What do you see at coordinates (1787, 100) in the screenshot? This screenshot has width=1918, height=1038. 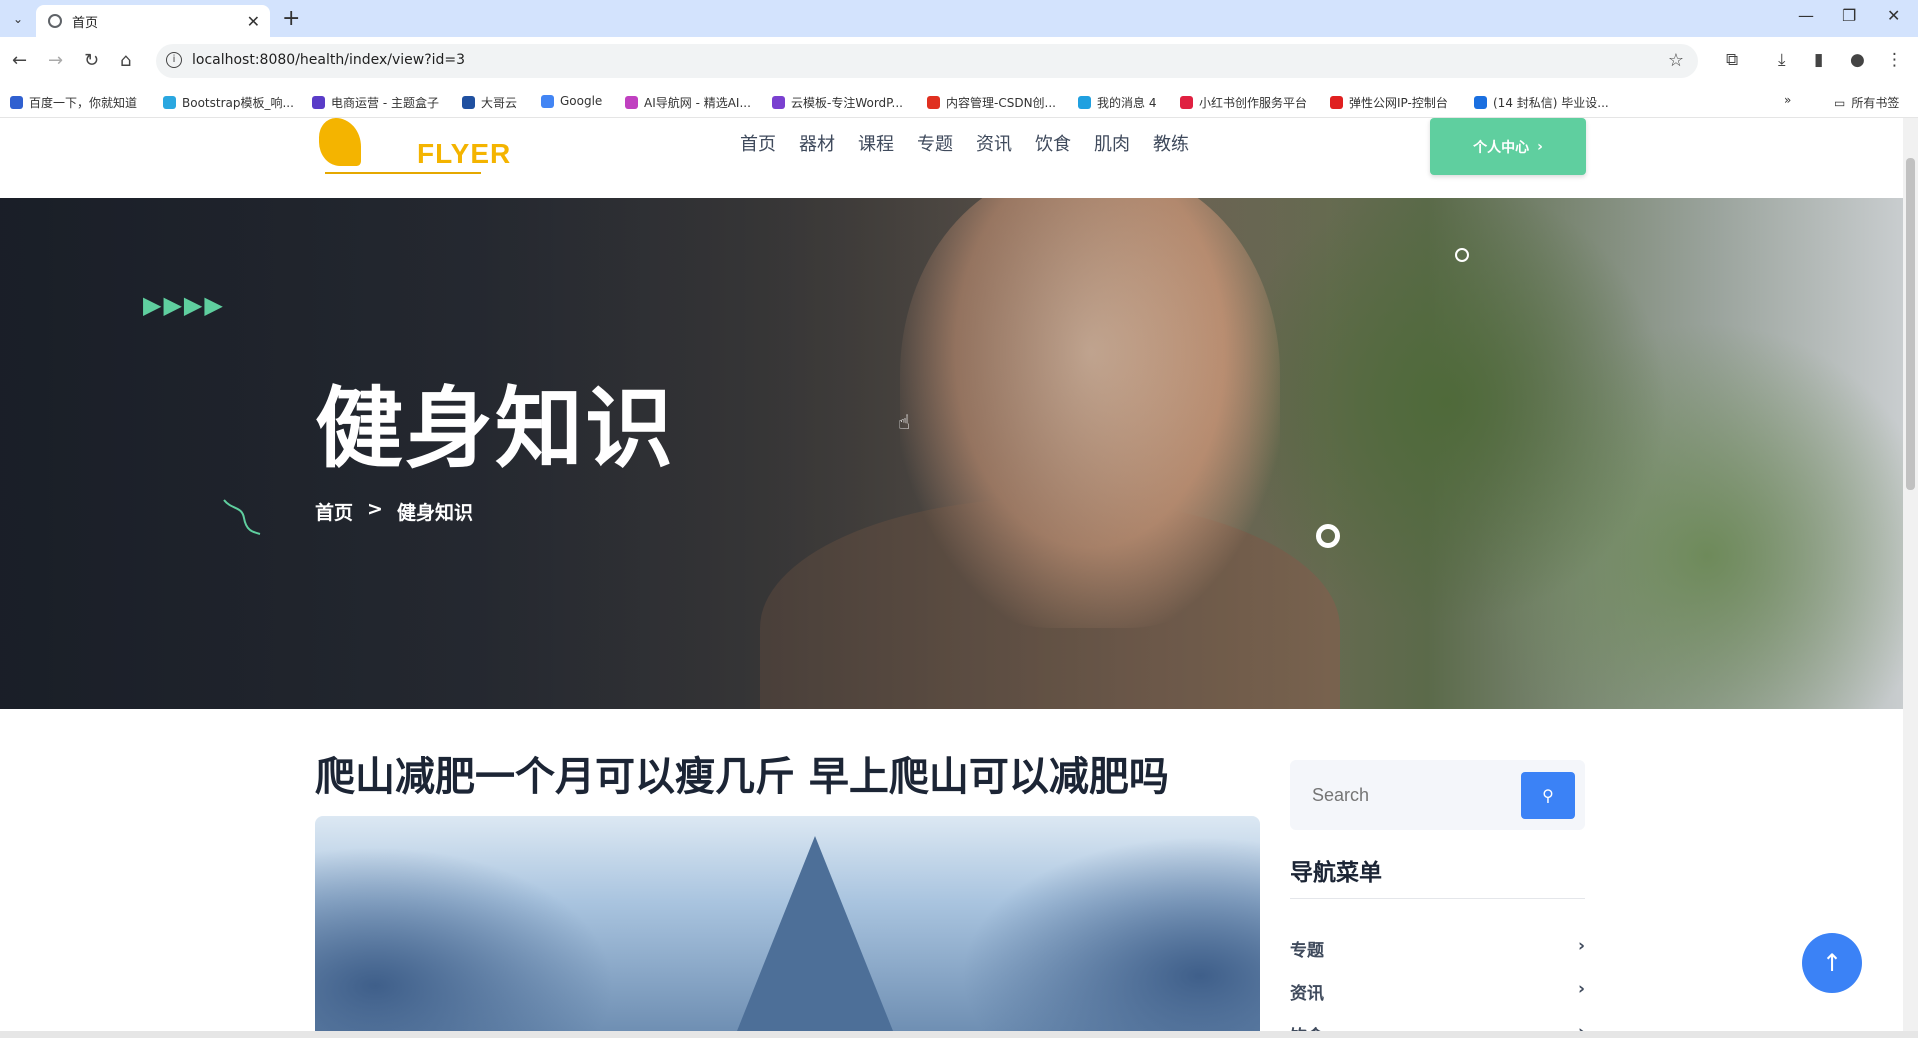 I see `more-bookmarks-icon: »` at bounding box center [1787, 100].